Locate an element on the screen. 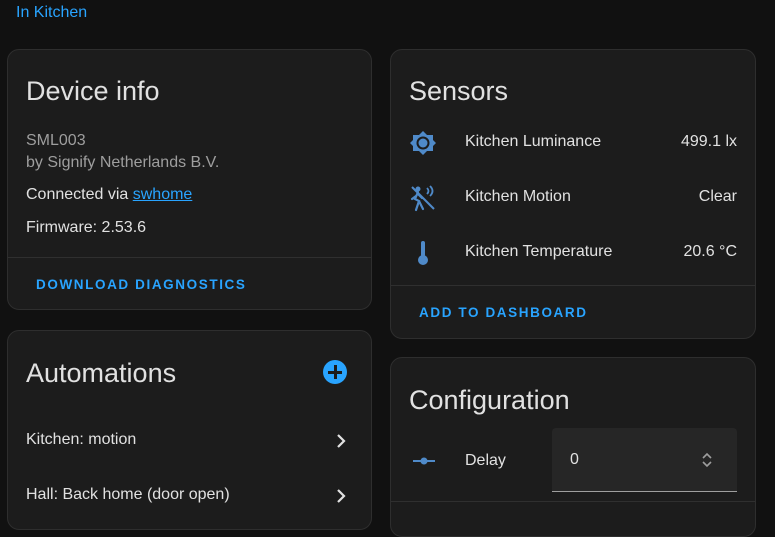  delay-input: 0 is located at coordinates (644, 460).